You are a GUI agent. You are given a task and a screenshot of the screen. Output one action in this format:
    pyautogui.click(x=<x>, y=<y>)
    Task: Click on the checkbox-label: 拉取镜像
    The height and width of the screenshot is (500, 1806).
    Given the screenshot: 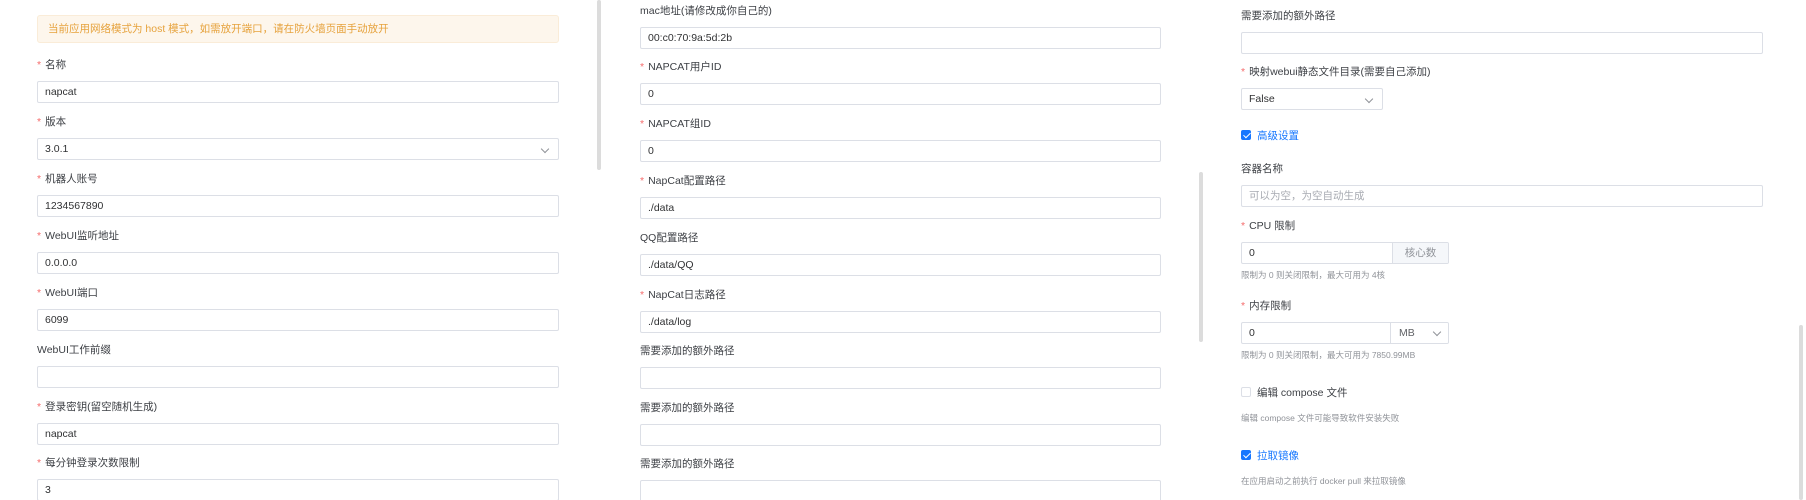 What is the action you would take?
    pyautogui.click(x=1278, y=455)
    